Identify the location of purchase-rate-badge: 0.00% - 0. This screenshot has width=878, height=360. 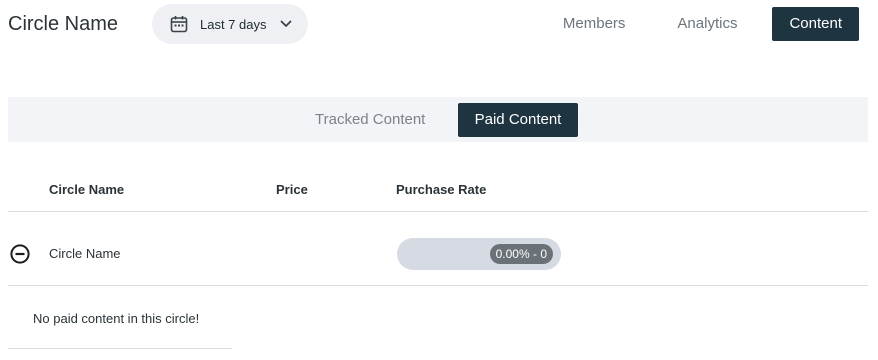
(521, 254).